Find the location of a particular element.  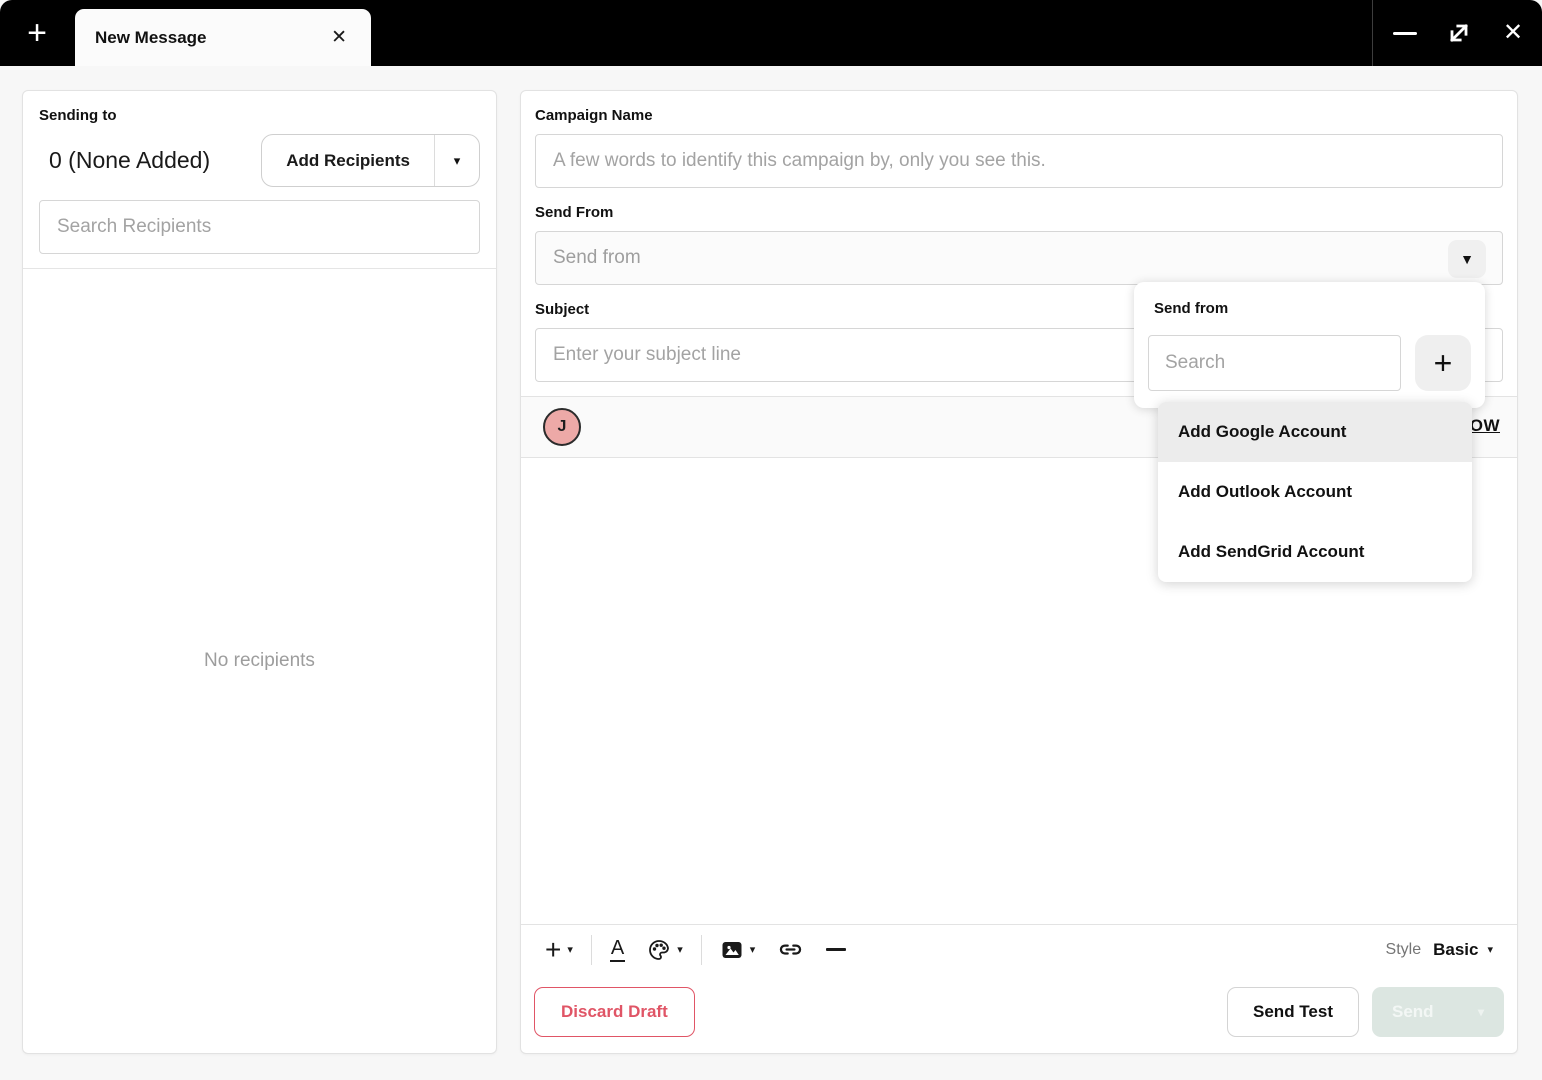

recipient-count: 0 (None Added) is located at coordinates (130, 160).